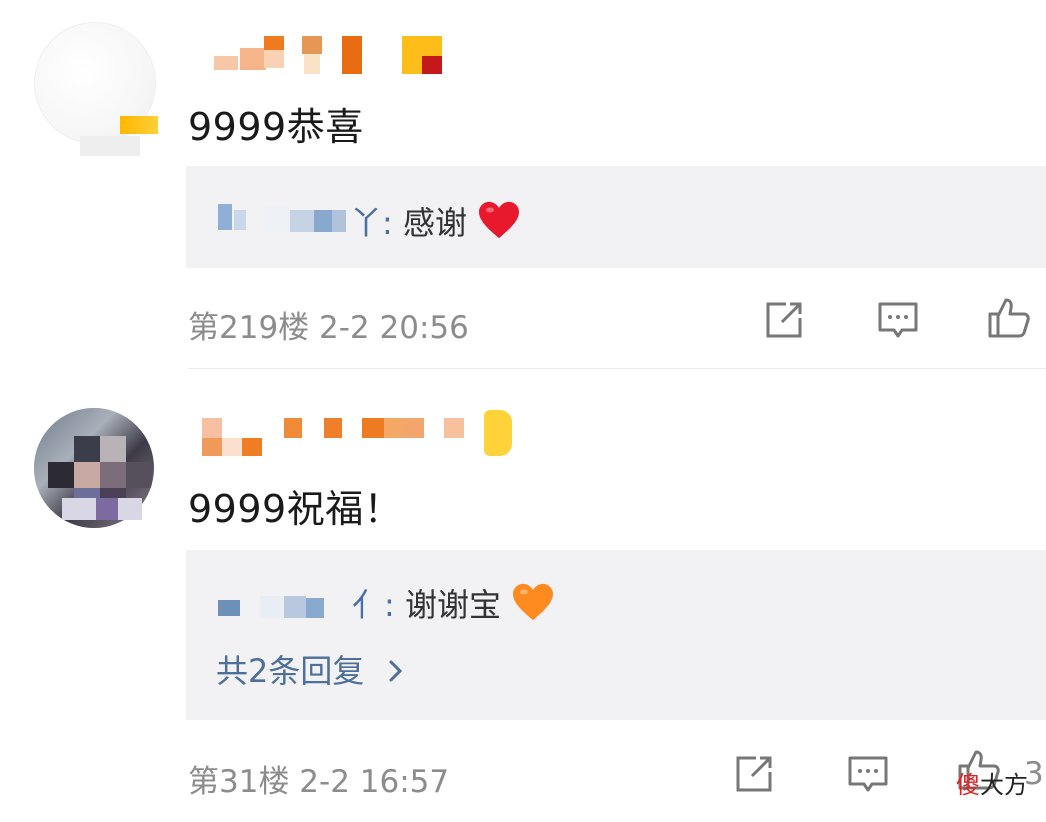  I want to click on divider, so click(617, 368).